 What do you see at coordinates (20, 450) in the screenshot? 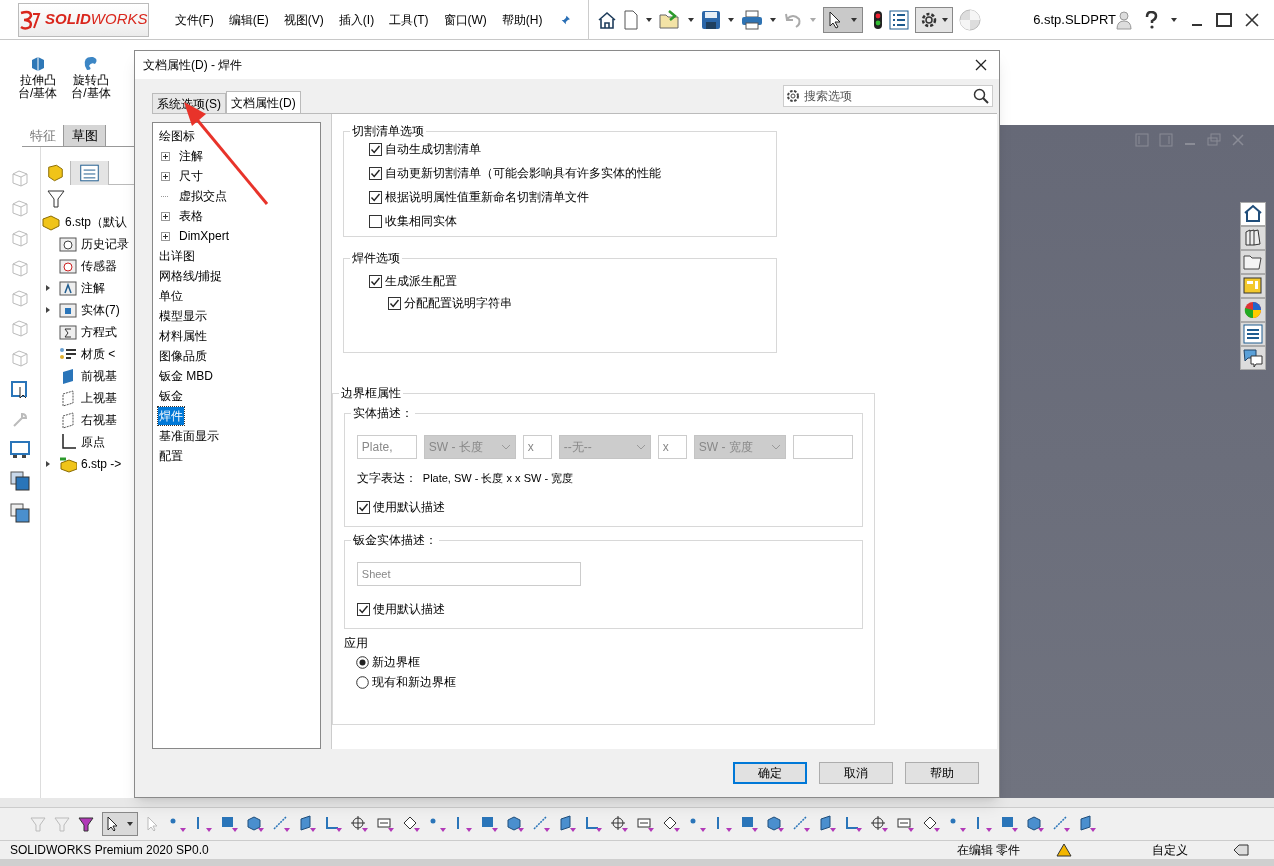
I see `screen-icon` at bounding box center [20, 450].